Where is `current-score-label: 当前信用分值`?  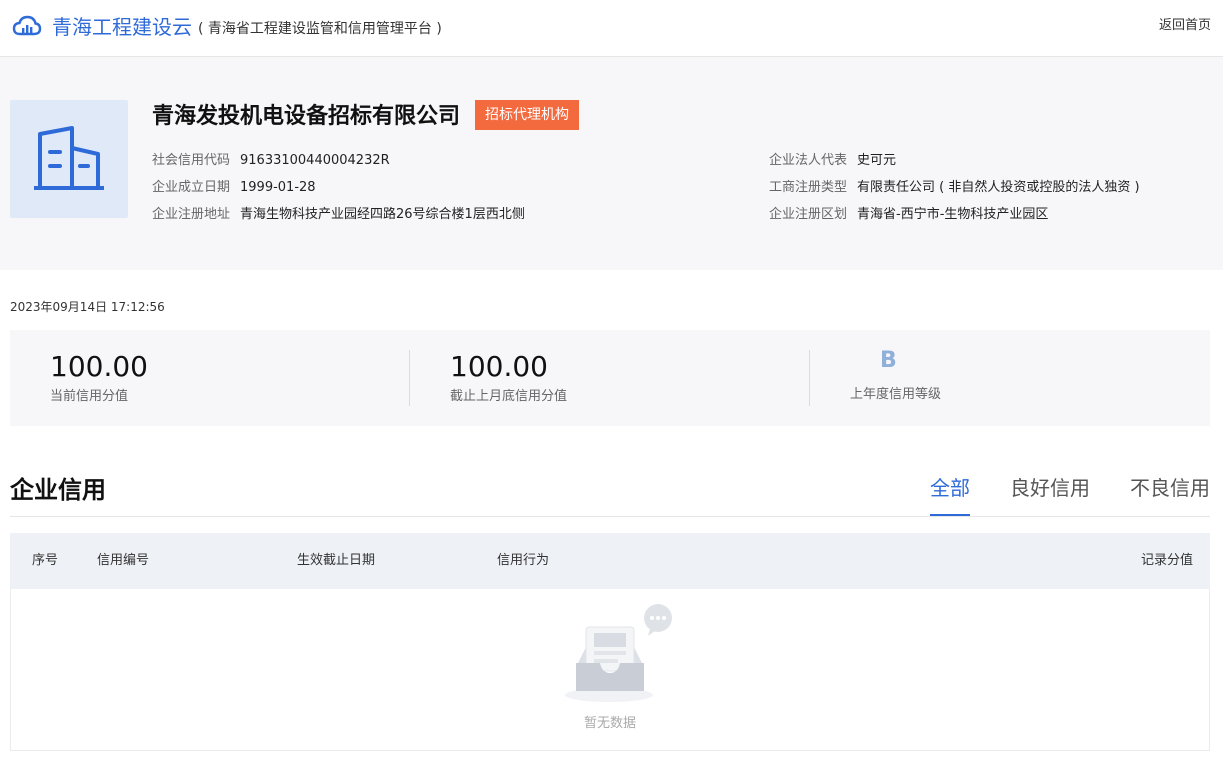 current-score-label: 当前信用分值 is located at coordinates (89, 396).